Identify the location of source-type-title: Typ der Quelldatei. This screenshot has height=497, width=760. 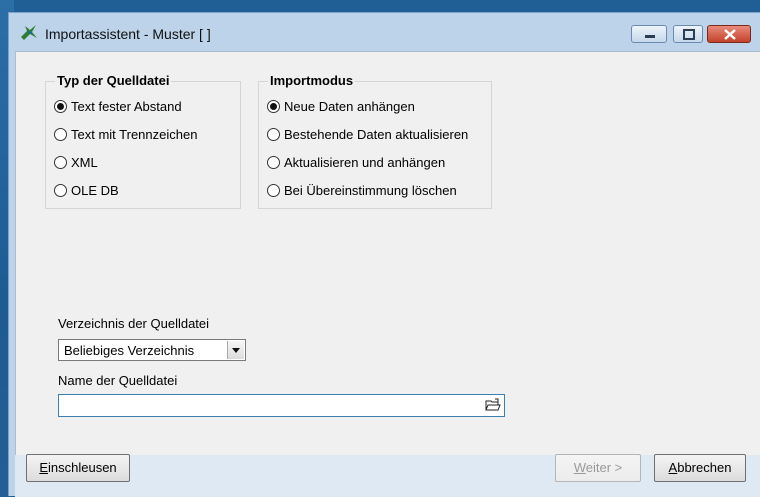
(113, 80).